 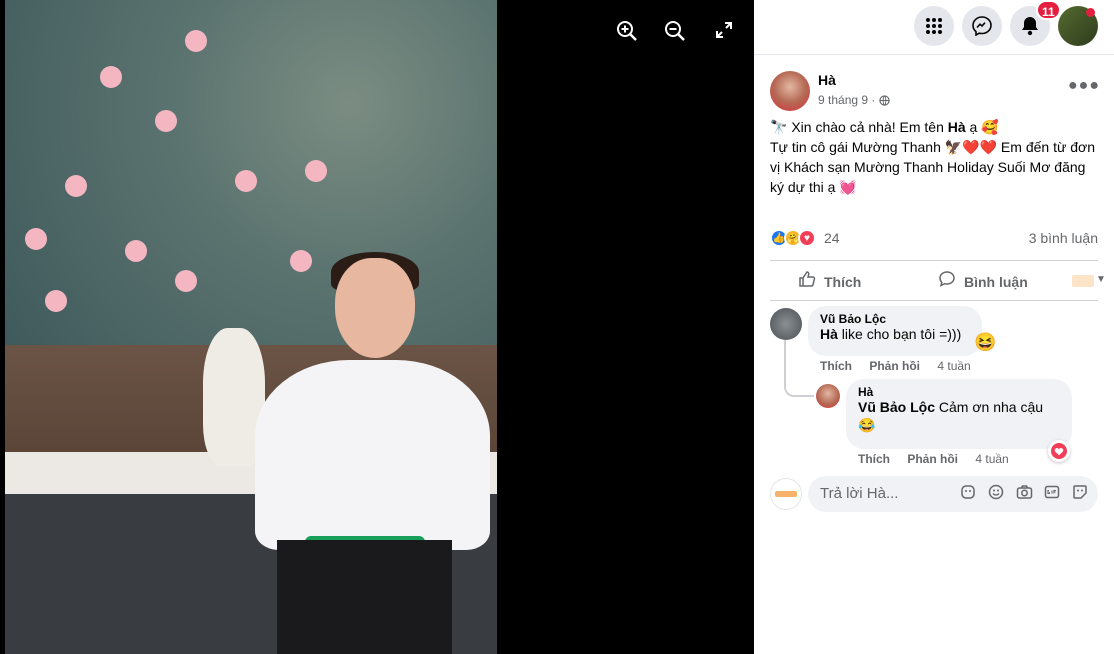 I want to click on laughing-emoji-icon: 😂, so click(x=867, y=425).